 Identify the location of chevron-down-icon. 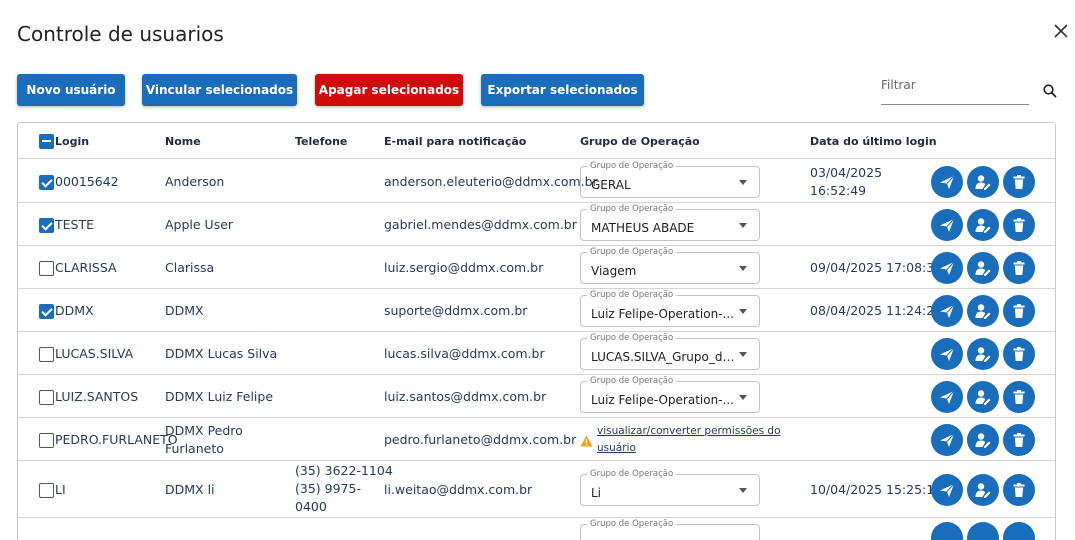
(743, 225).